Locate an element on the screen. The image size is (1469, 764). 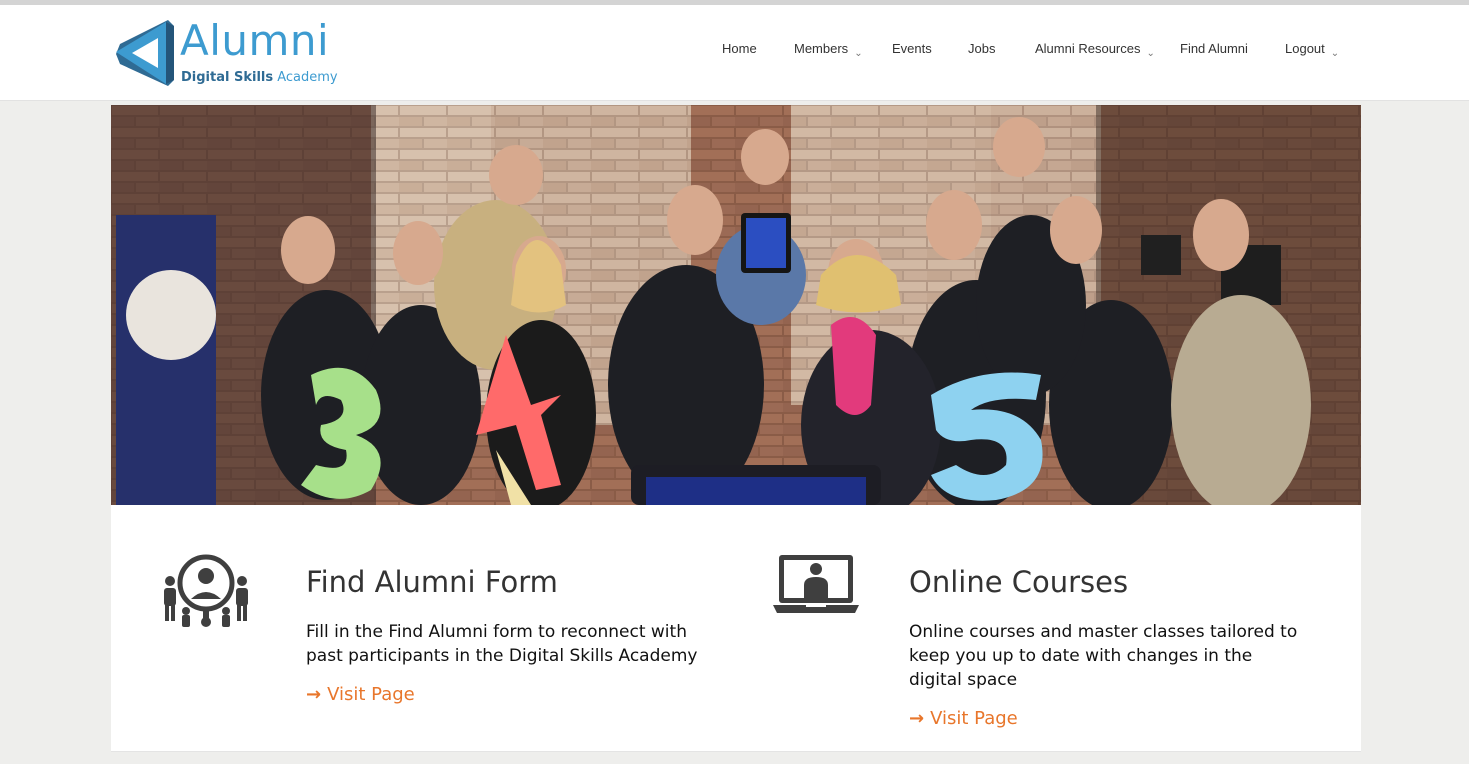
visit-page-link-find-alumni: → Visit Page is located at coordinates (360, 694).